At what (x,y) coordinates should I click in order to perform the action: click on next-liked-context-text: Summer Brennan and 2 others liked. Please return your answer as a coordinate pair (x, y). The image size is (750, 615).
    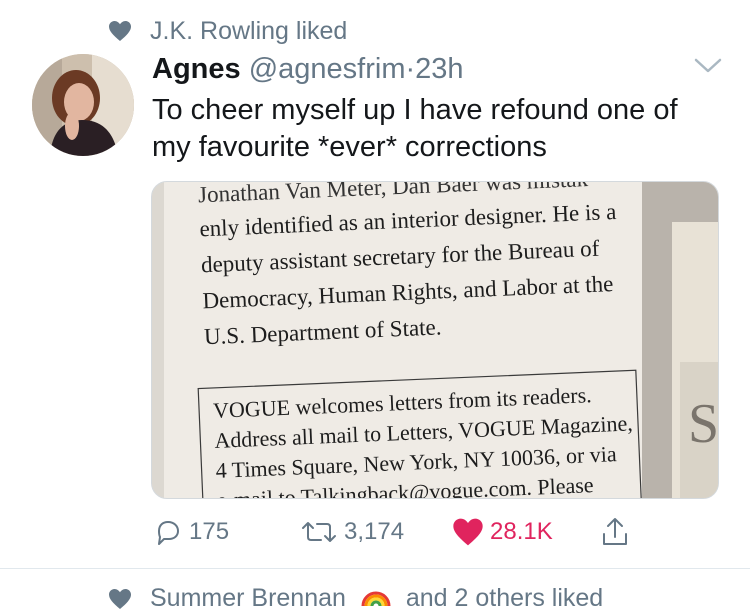
    Looking at the image, I should click on (376, 598).